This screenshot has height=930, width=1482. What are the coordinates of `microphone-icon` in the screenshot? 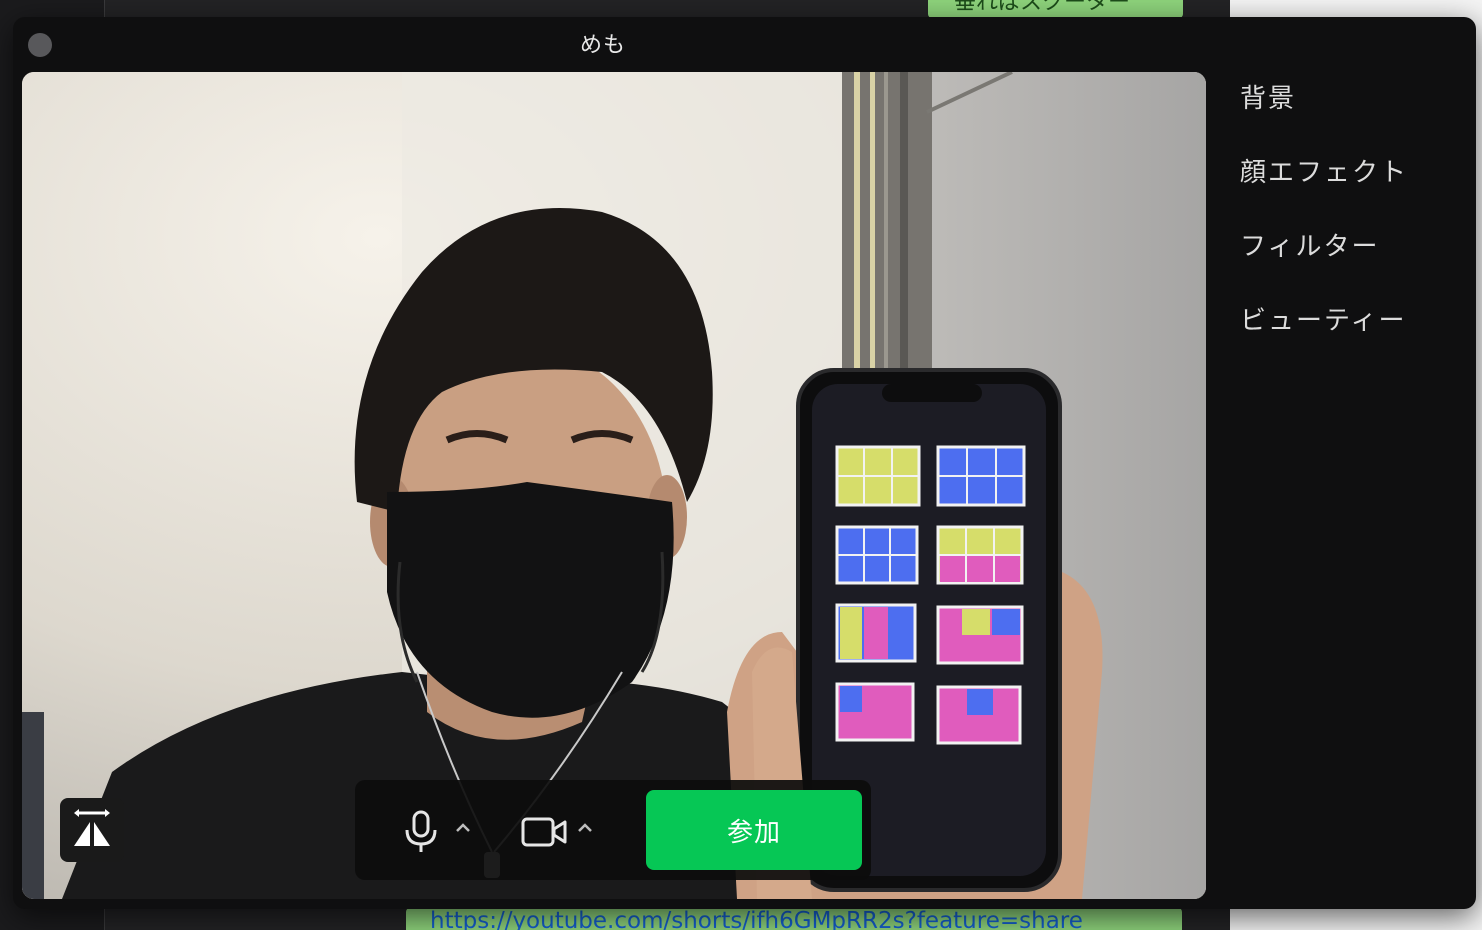 It's located at (421, 831).